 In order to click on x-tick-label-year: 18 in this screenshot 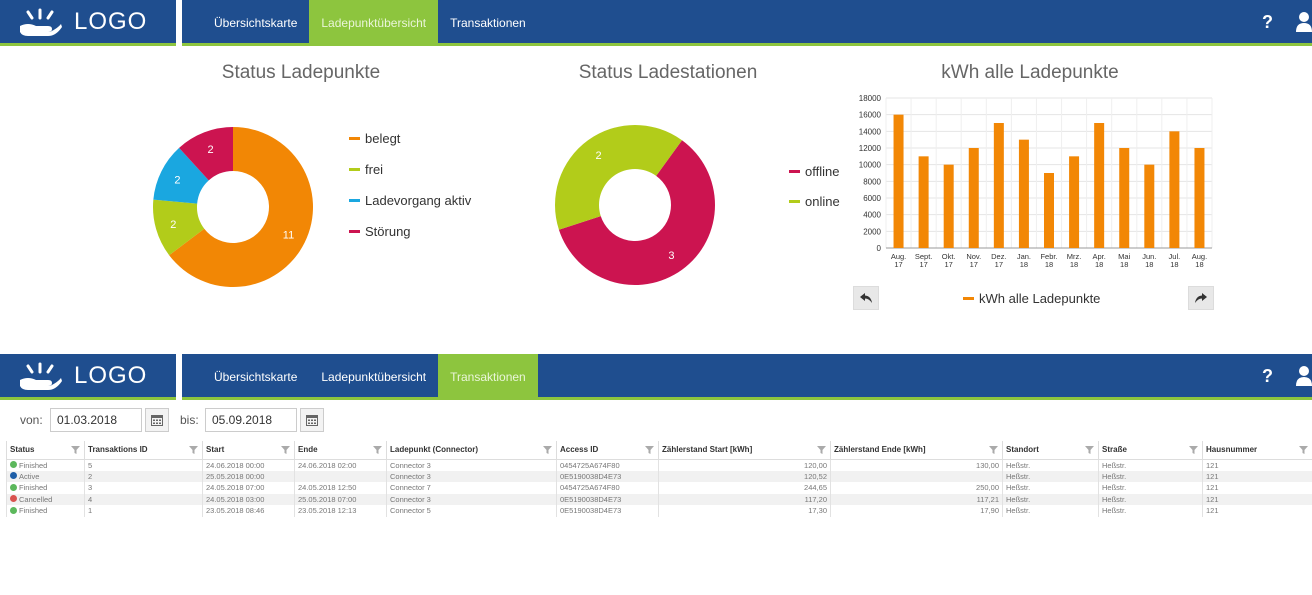, I will do `click(1074, 264)`.